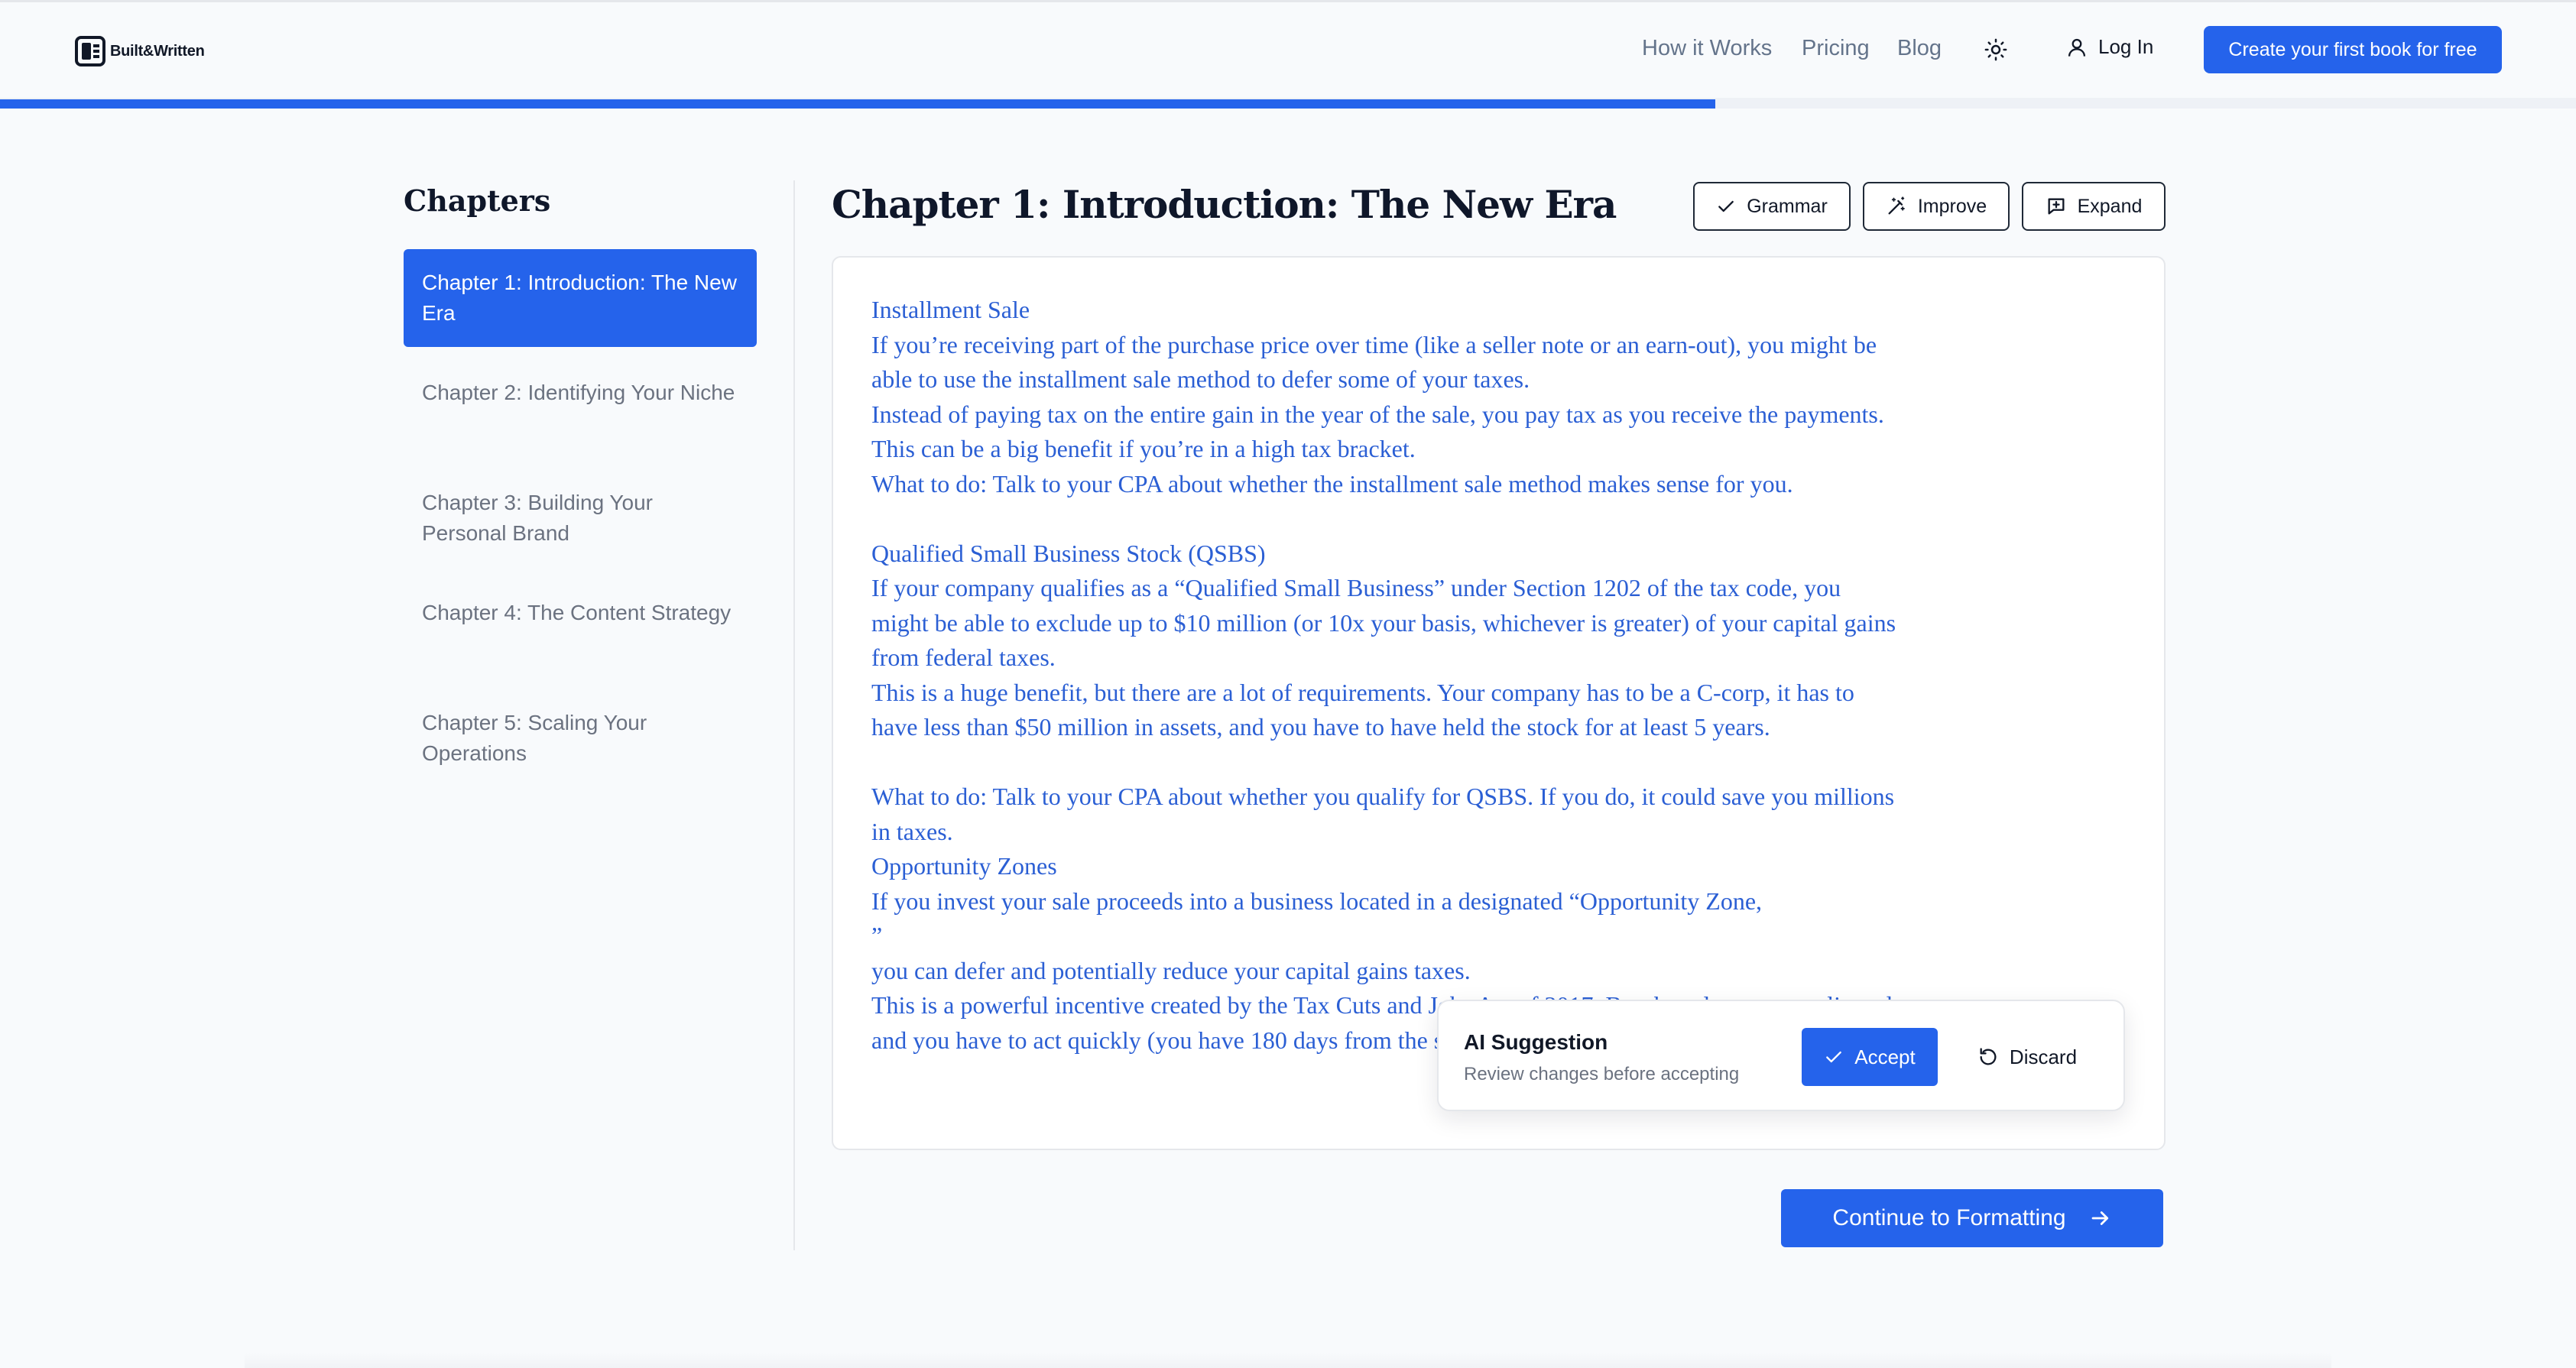 The image size is (2576, 1368). I want to click on discard-button: Discard, so click(2027, 1057).